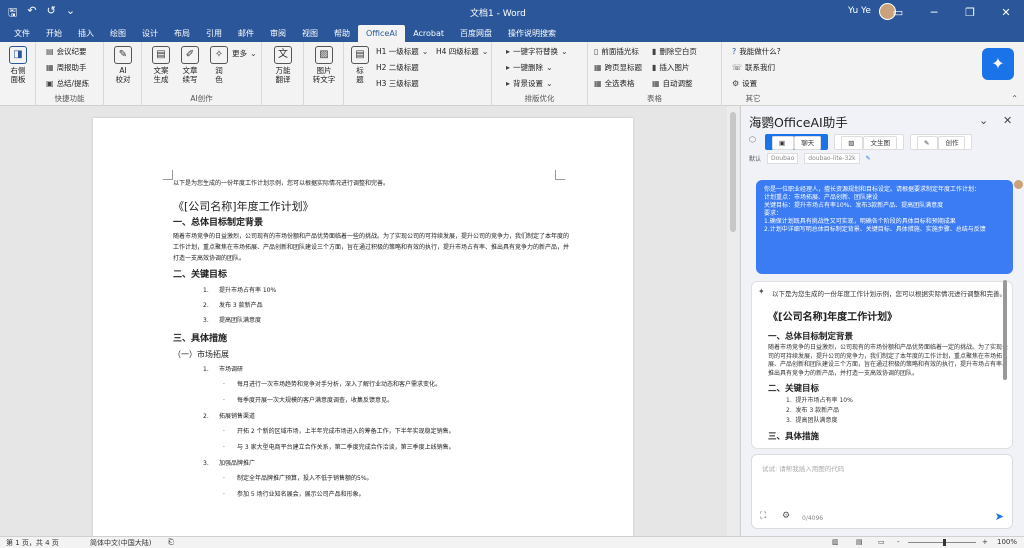 This screenshot has width=1024, height=548. I want to click on language-indicator: 简体中文(中国大陆), so click(120, 543).